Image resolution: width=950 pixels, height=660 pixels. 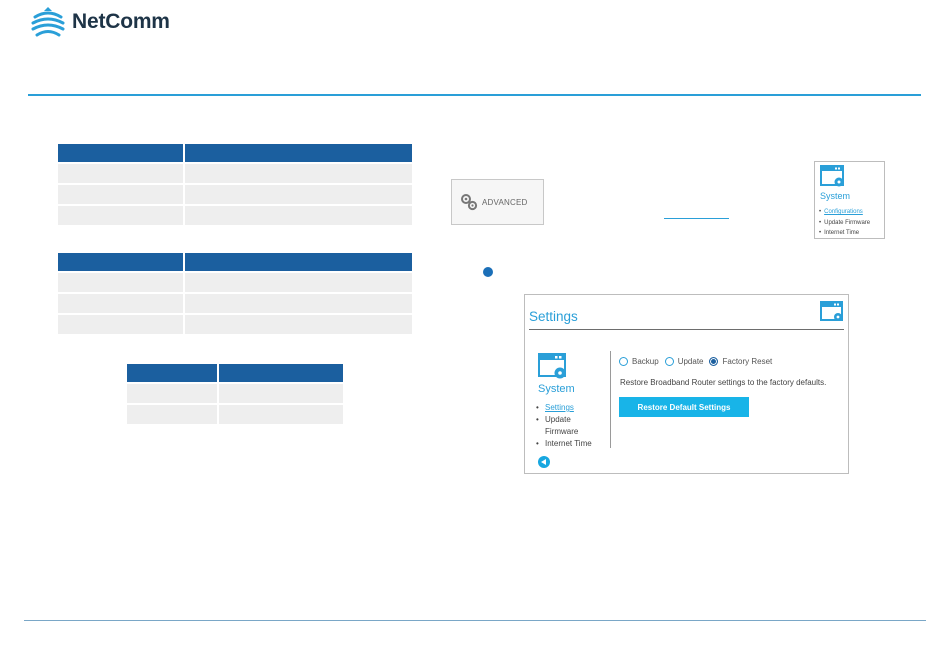 What do you see at coordinates (48, 22) in the screenshot?
I see `wifi-logo-icon` at bounding box center [48, 22].